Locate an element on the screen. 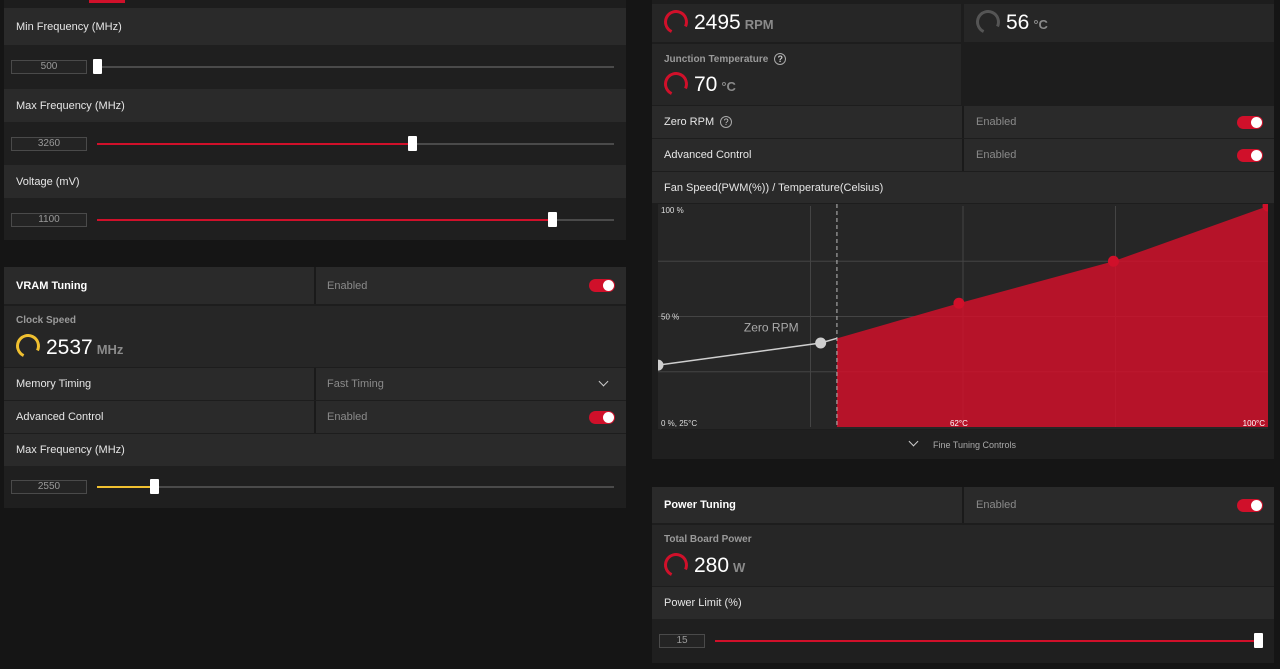  zero-rpm-annotation: Zero RPM is located at coordinates (771, 327).